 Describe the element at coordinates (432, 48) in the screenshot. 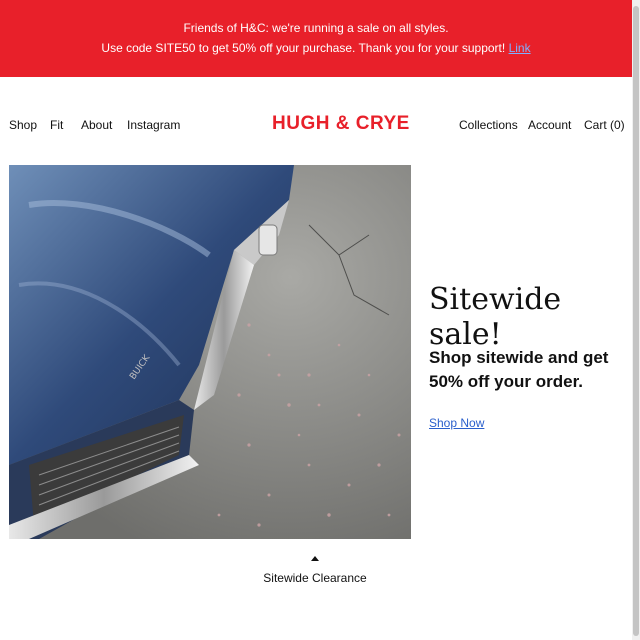

I see `announcement-thanks-text: Thank you for your support!` at that location.